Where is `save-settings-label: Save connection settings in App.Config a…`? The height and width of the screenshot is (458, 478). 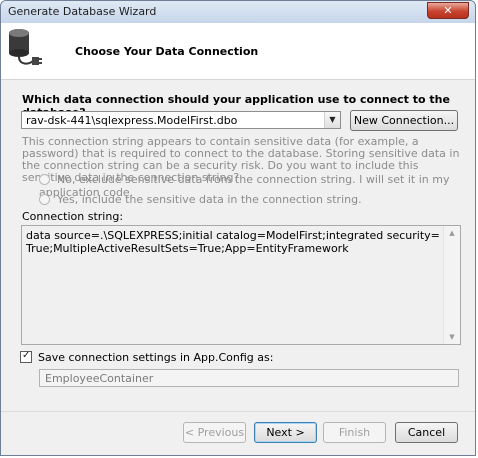 save-settings-label: Save connection settings in App.Config a… is located at coordinates (156, 357).